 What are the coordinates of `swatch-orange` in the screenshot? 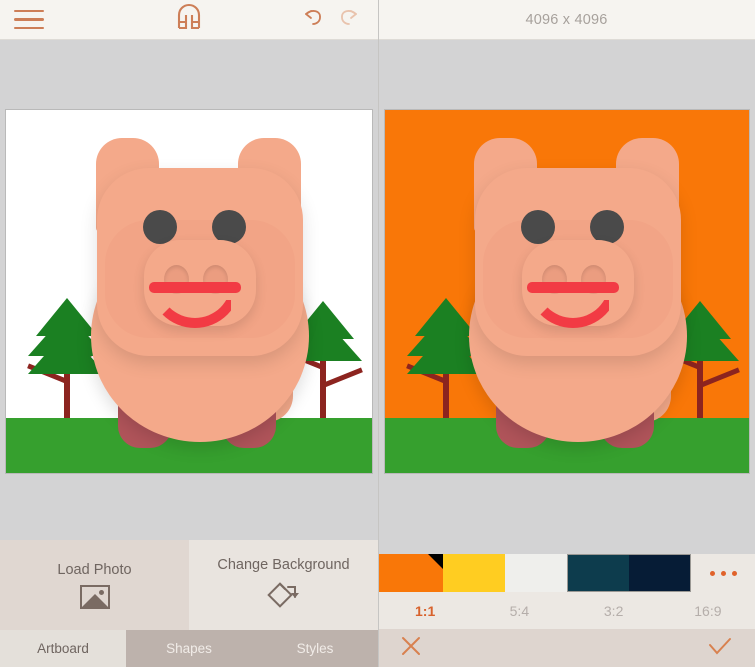 It's located at (410, 573).